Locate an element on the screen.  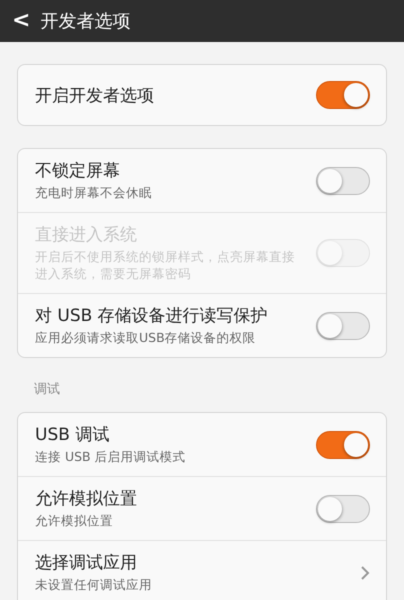
setting-title: 允许模拟位置 is located at coordinates (86, 499).